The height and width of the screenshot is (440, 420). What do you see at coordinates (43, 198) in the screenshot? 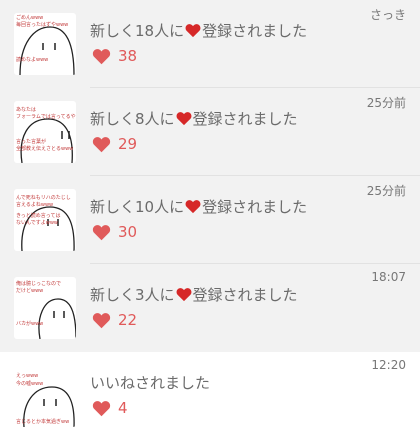
I see `thumbnail-caption: んで死ねもリハのたじし` at bounding box center [43, 198].